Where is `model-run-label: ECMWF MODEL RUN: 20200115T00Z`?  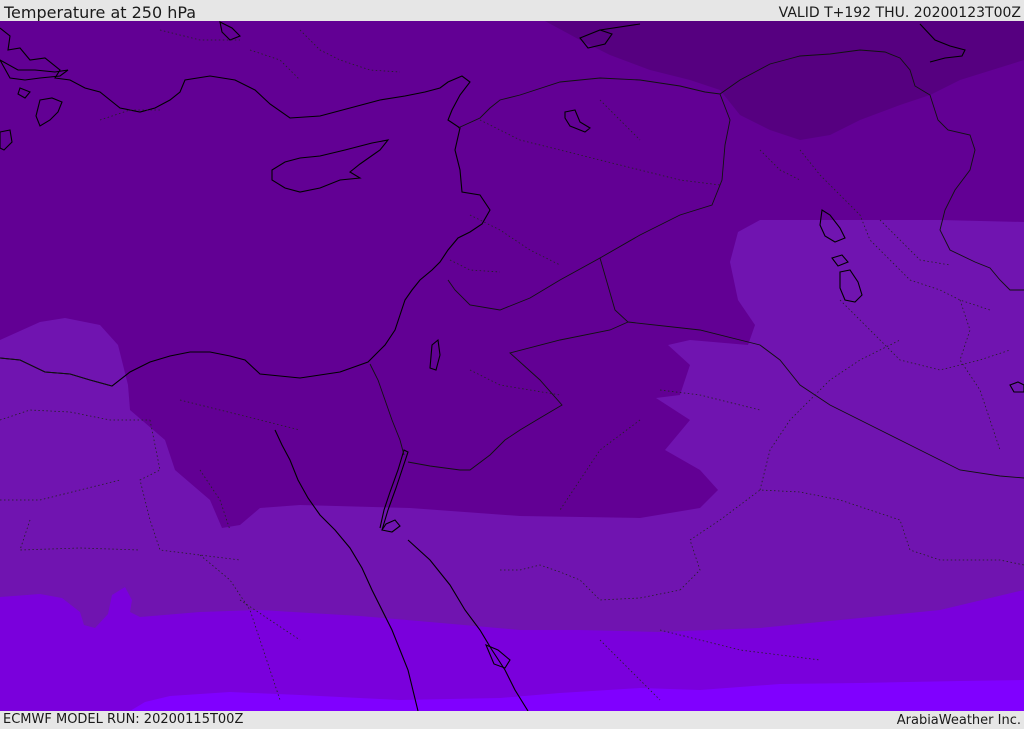
model-run-label: ECMWF MODEL RUN: 20200115T00Z is located at coordinates (123, 719).